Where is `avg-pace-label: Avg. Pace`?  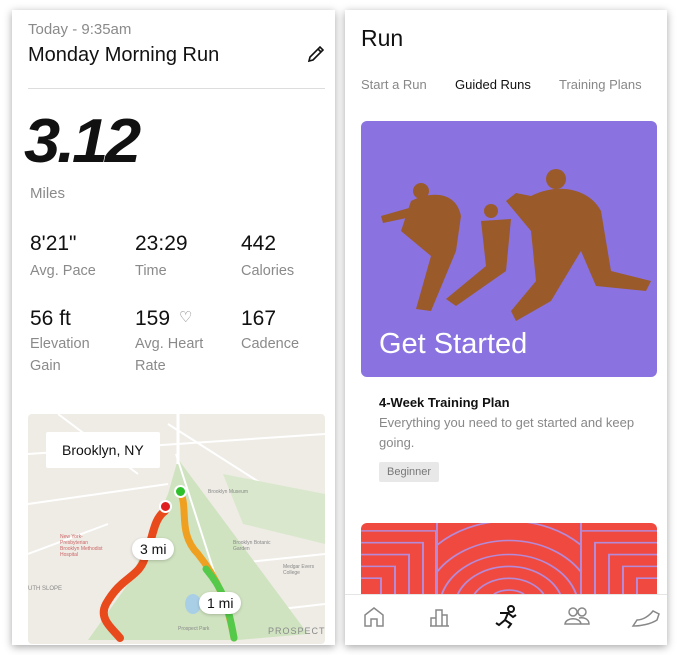
avg-pace-label: Avg. Pace is located at coordinates (63, 271).